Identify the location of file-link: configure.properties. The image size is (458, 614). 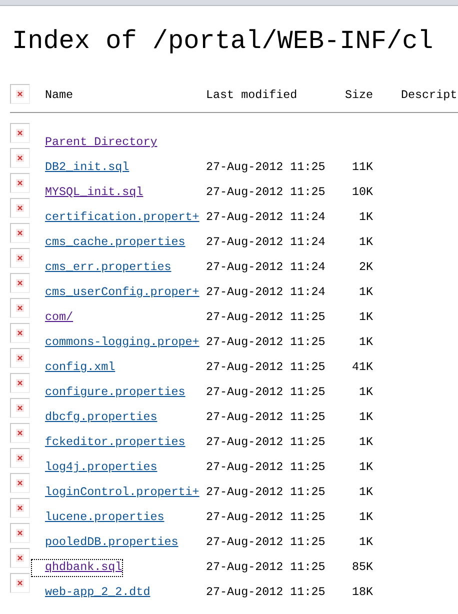
(109, 393).